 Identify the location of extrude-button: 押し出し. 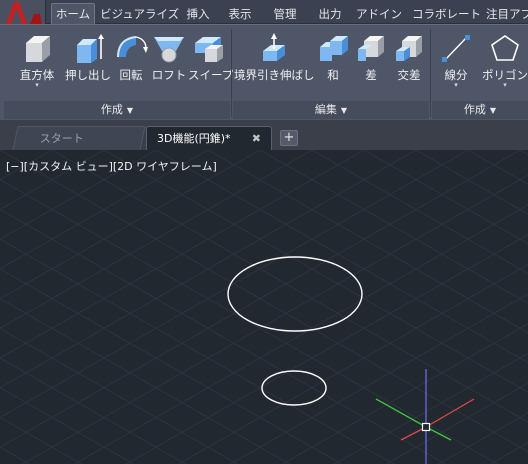
(88, 60).